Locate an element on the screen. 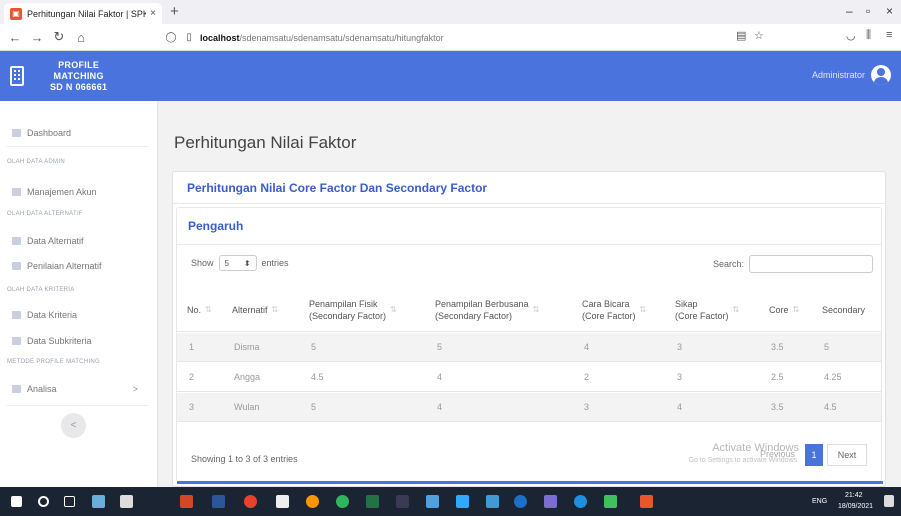  ie-icon is located at coordinates (520, 501).